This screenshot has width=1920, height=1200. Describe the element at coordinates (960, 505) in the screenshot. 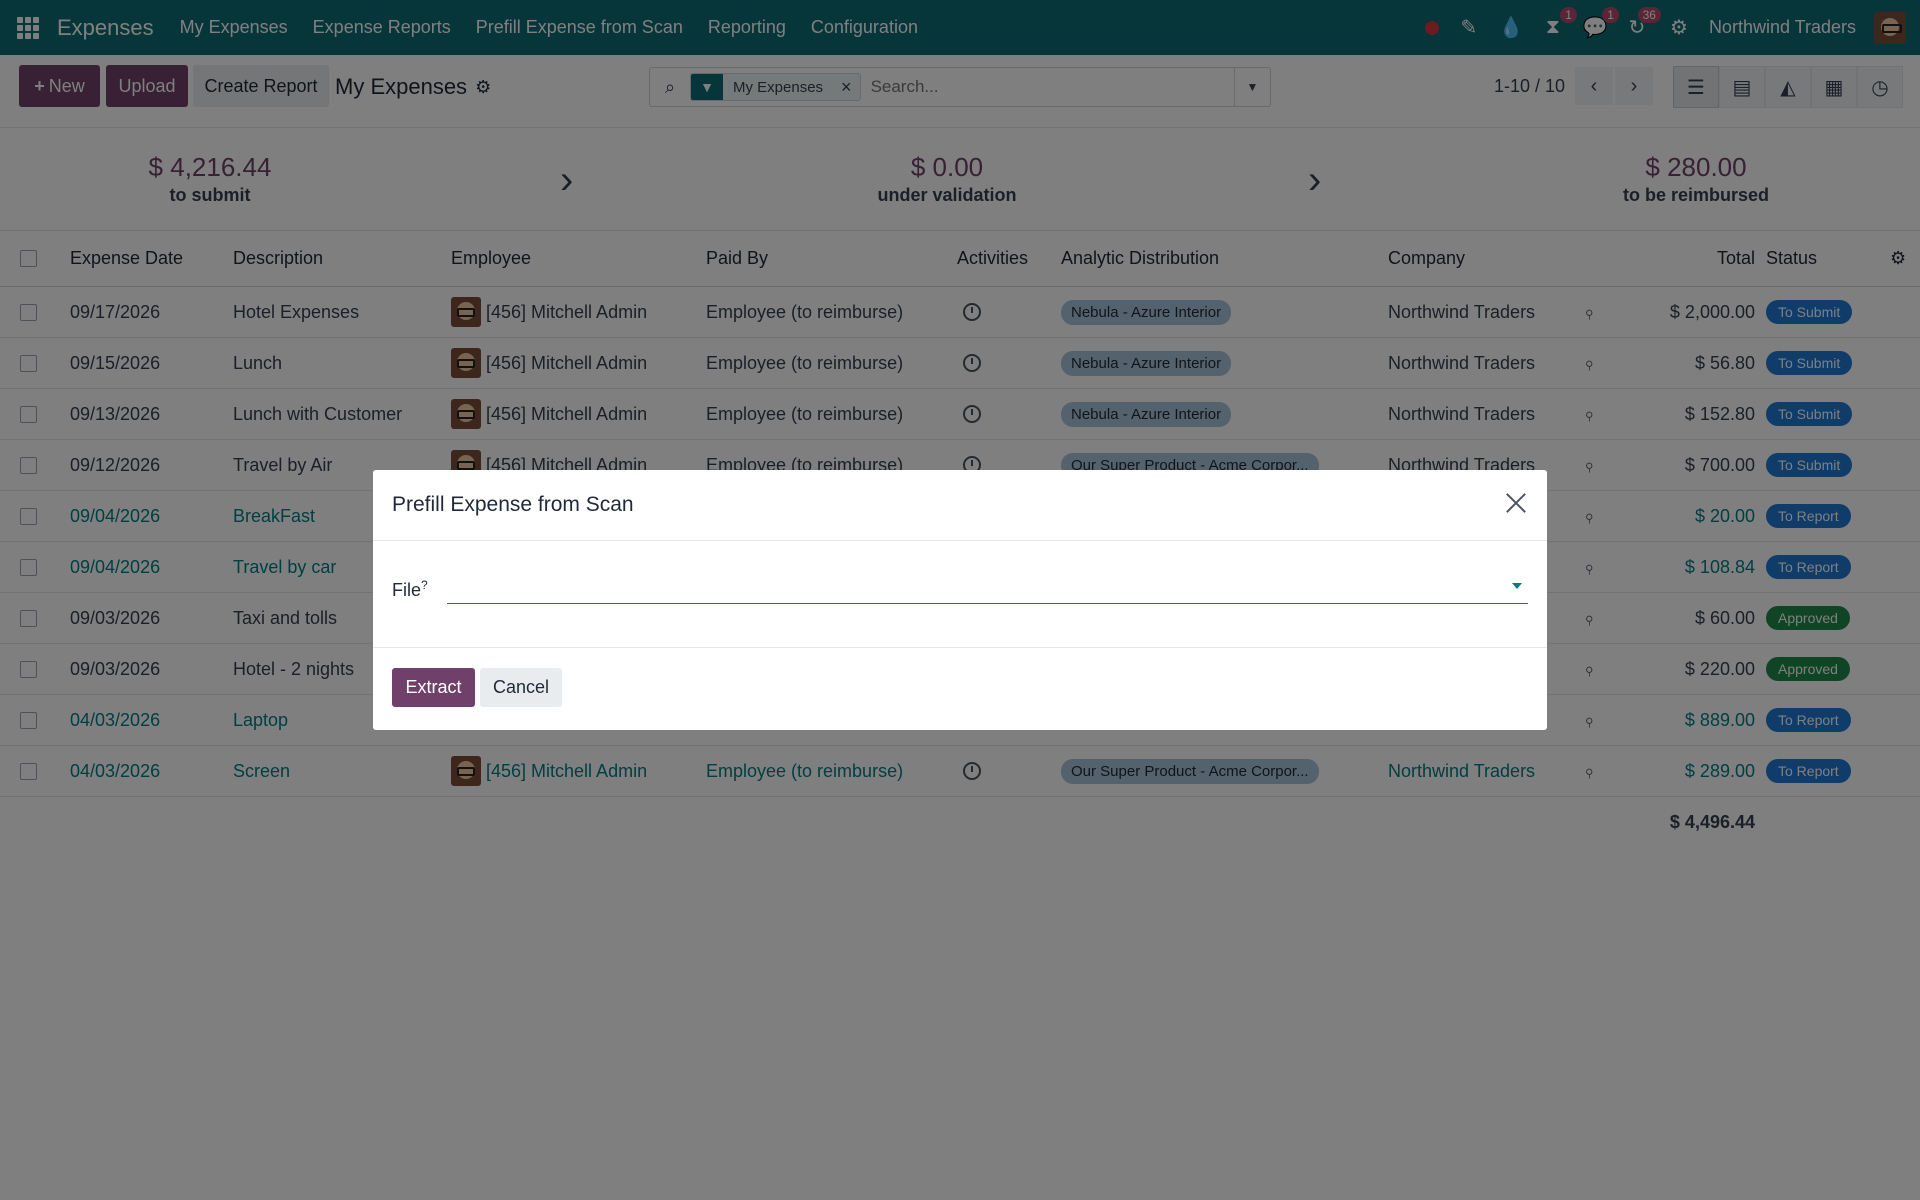

I see `dialog-header: Prefill Expense from Scan` at that location.